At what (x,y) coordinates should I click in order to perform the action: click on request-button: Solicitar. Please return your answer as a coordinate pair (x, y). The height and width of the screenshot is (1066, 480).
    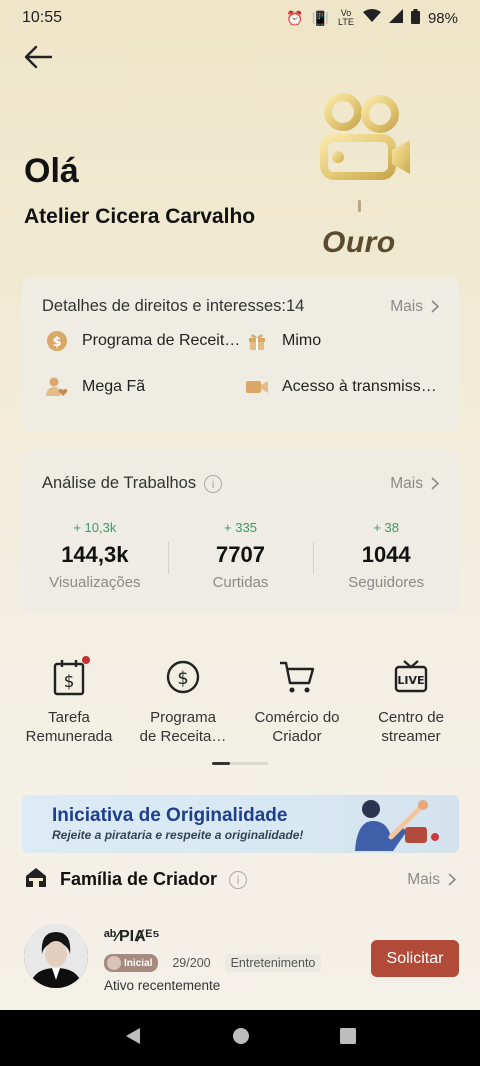
    Looking at the image, I should click on (415, 958).